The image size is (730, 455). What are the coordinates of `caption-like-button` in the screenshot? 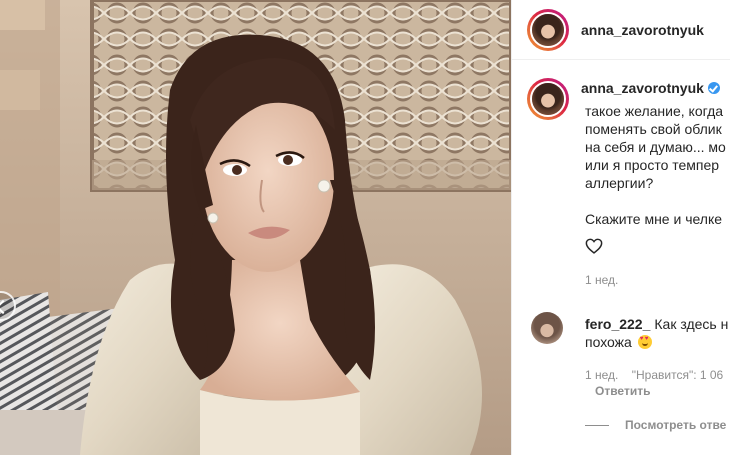 It's located at (594, 246).